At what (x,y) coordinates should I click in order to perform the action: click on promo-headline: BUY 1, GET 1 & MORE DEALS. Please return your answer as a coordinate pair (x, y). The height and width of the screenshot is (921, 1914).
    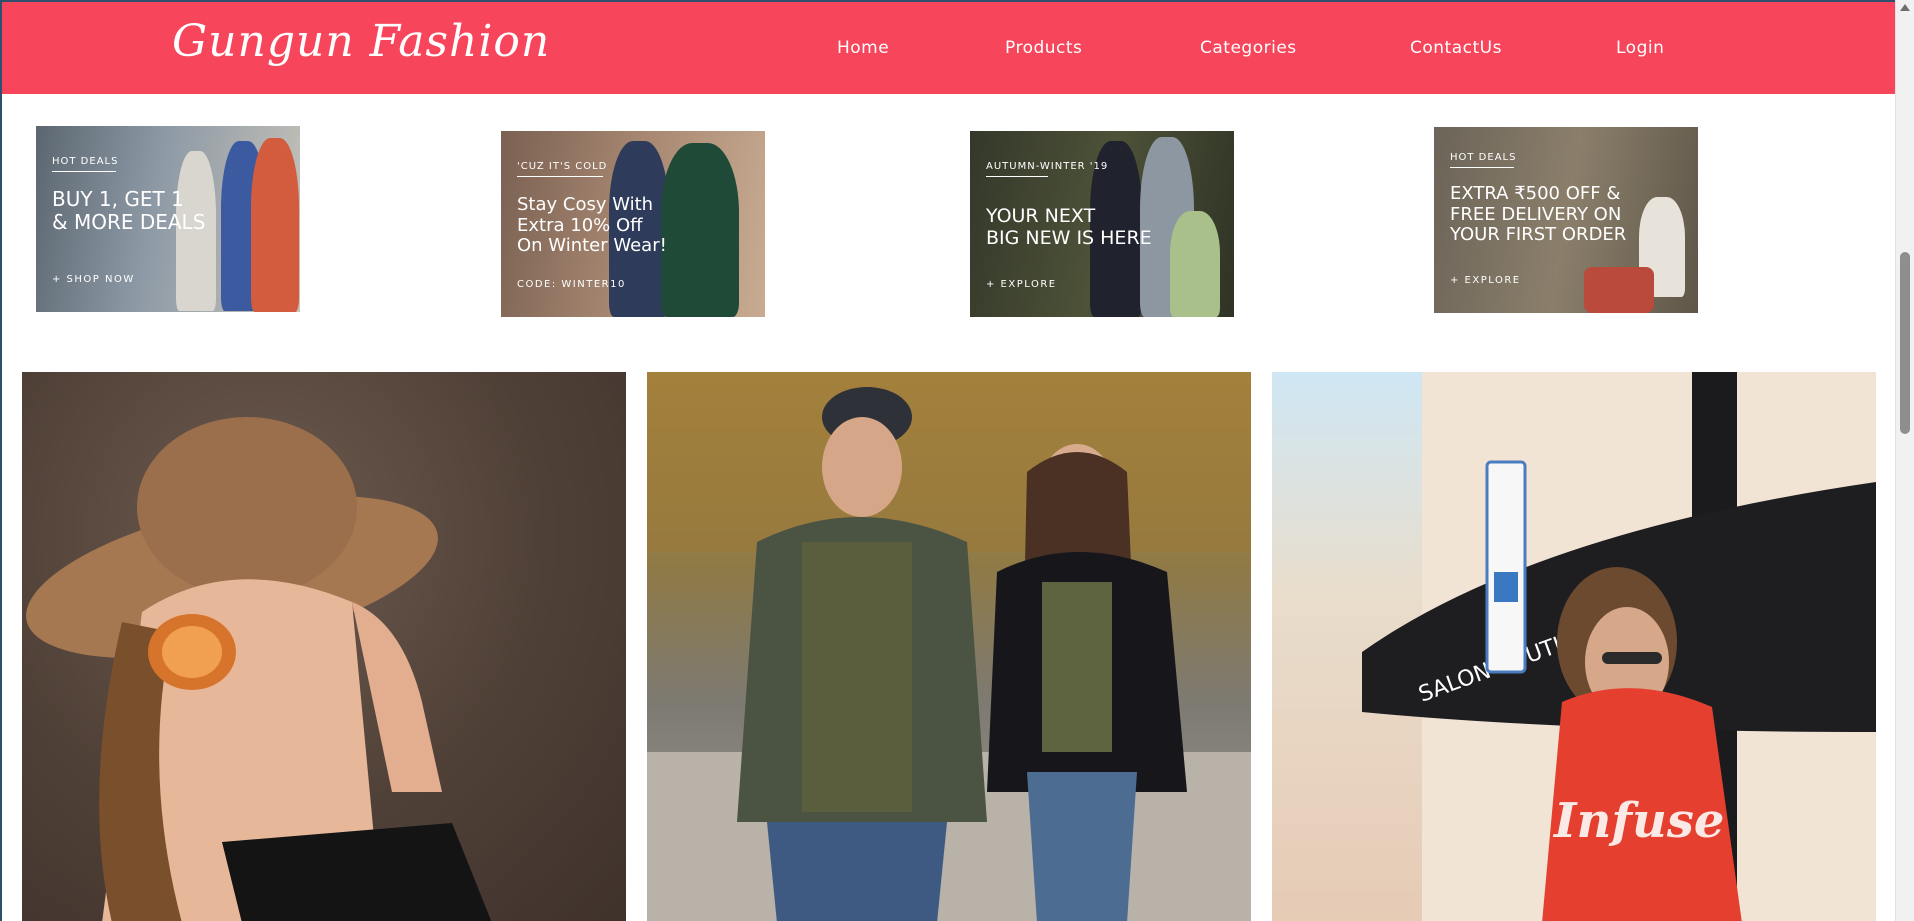
    Looking at the image, I should click on (129, 210).